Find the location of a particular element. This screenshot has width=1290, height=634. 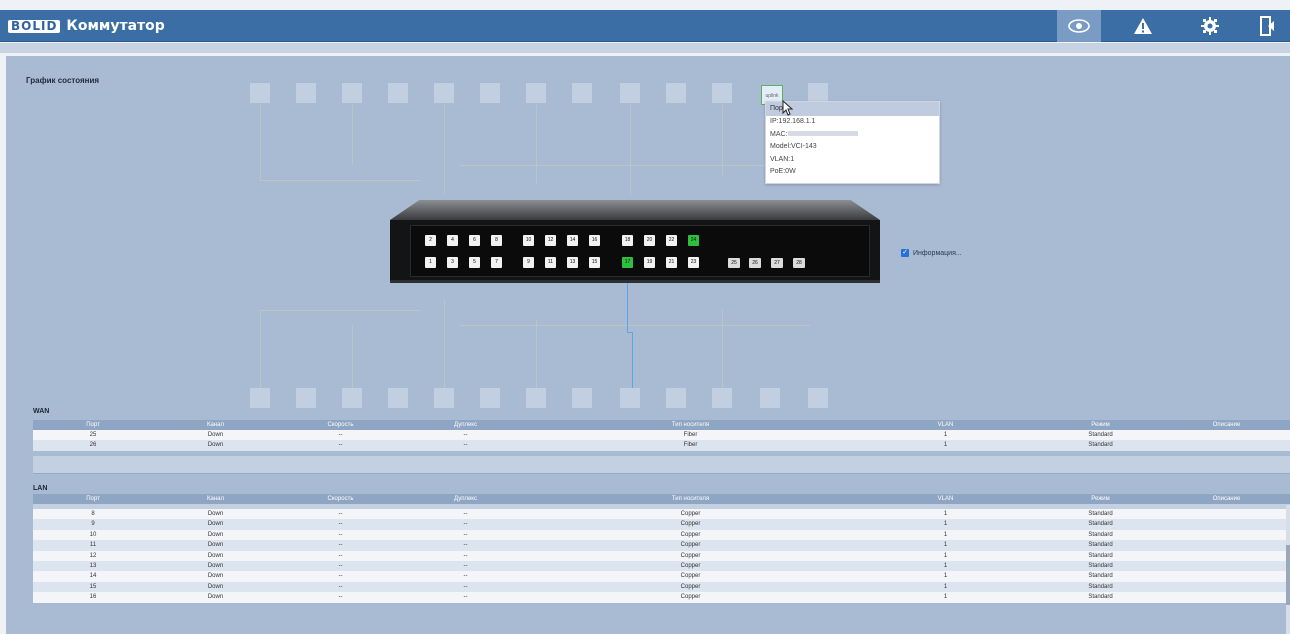

status-graph-title: График состояния is located at coordinates (63, 80).